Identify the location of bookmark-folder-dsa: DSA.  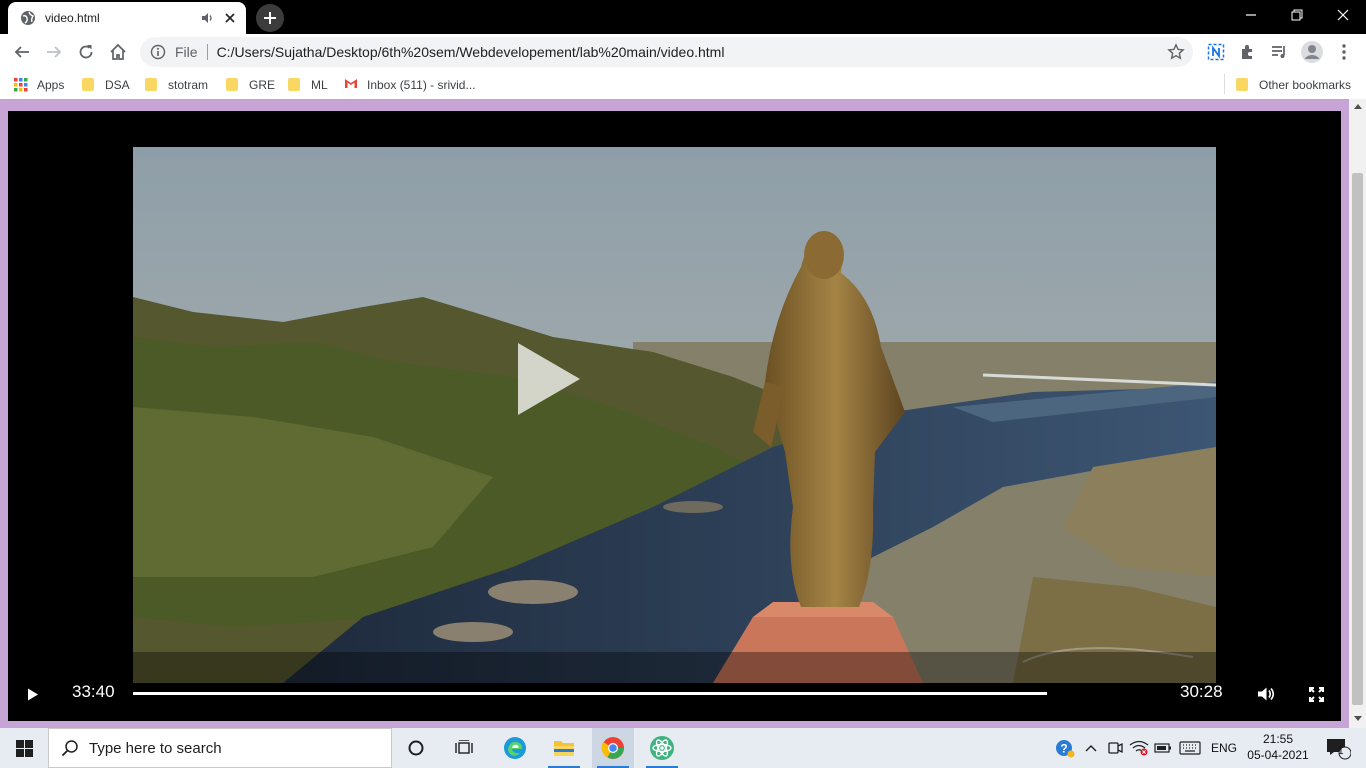
(106, 85).